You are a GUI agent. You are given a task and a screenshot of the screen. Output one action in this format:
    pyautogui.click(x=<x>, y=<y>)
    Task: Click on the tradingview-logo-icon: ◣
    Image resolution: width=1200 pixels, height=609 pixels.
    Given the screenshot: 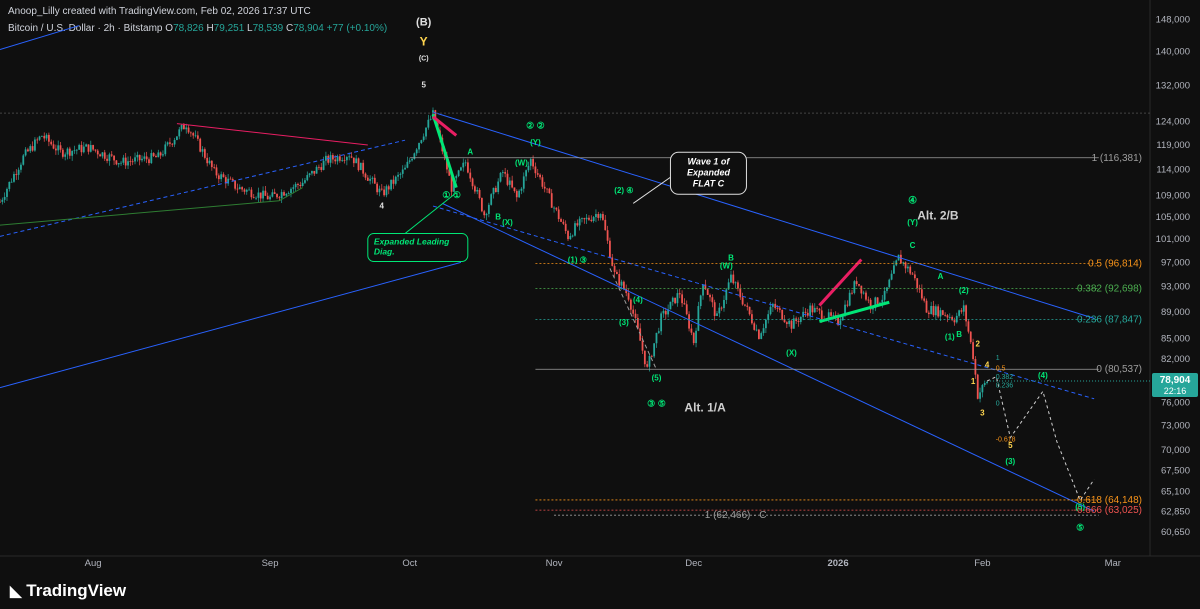 What is the action you would take?
    pyautogui.click(x=16, y=591)
    